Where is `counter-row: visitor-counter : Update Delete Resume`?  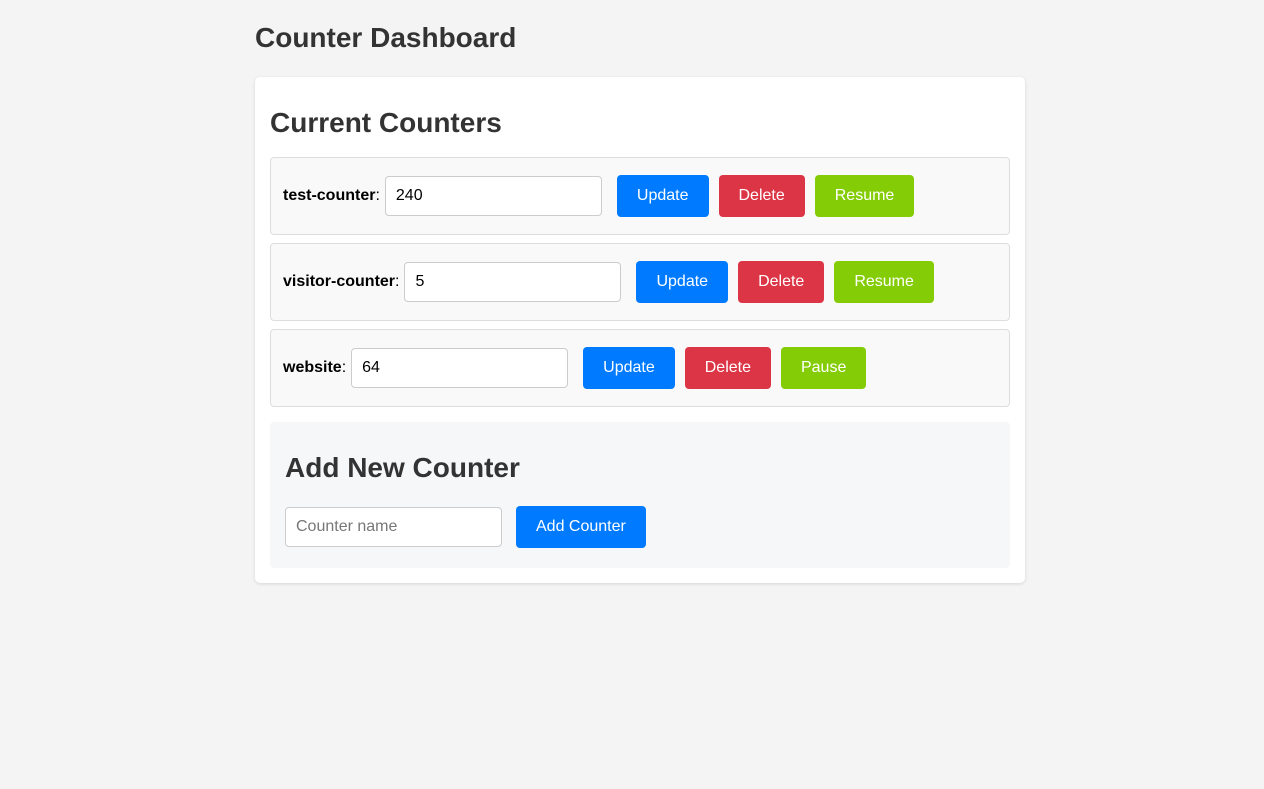
counter-row: visitor-counter : Update Delete Resume is located at coordinates (640, 282).